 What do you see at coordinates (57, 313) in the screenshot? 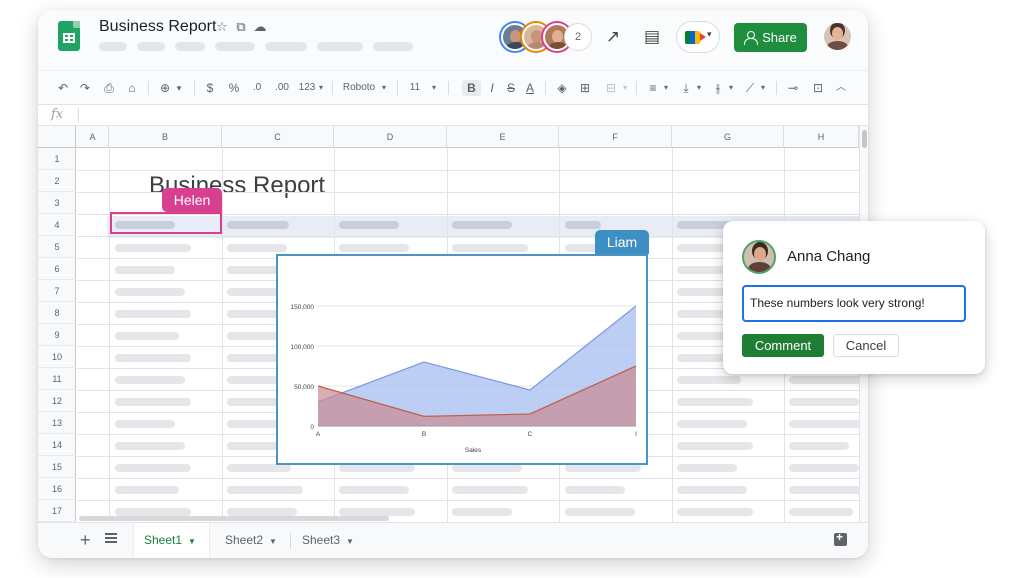
I see `row-header: 8` at bounding box center [57, 313].